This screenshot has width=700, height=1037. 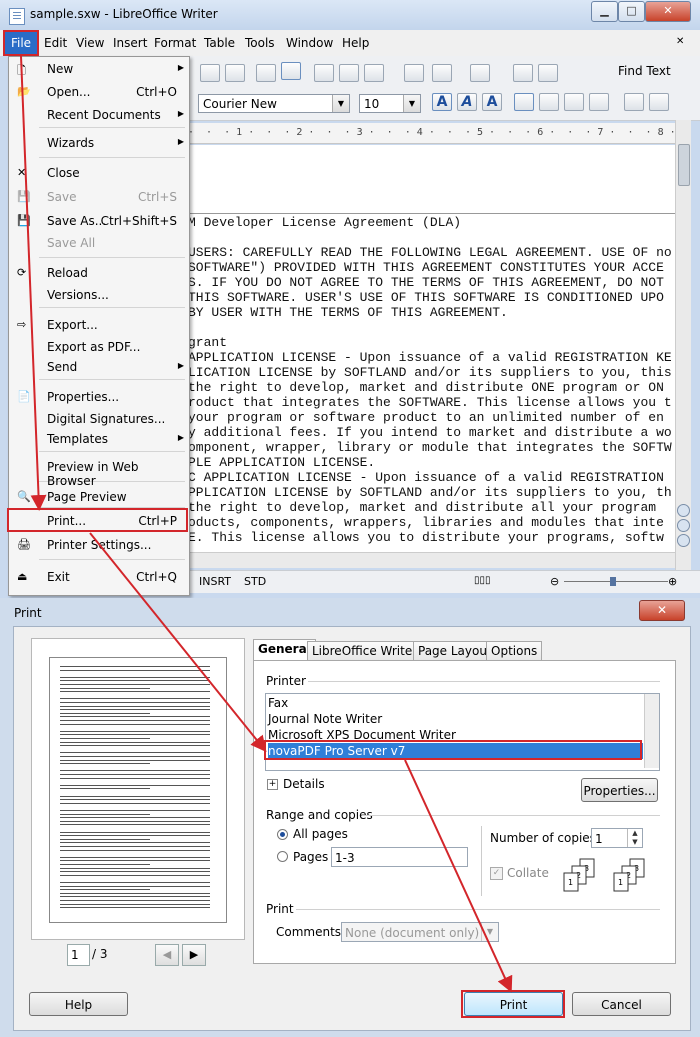 I want to click on insert-mode: INSRT, so click(x=215, y=581).